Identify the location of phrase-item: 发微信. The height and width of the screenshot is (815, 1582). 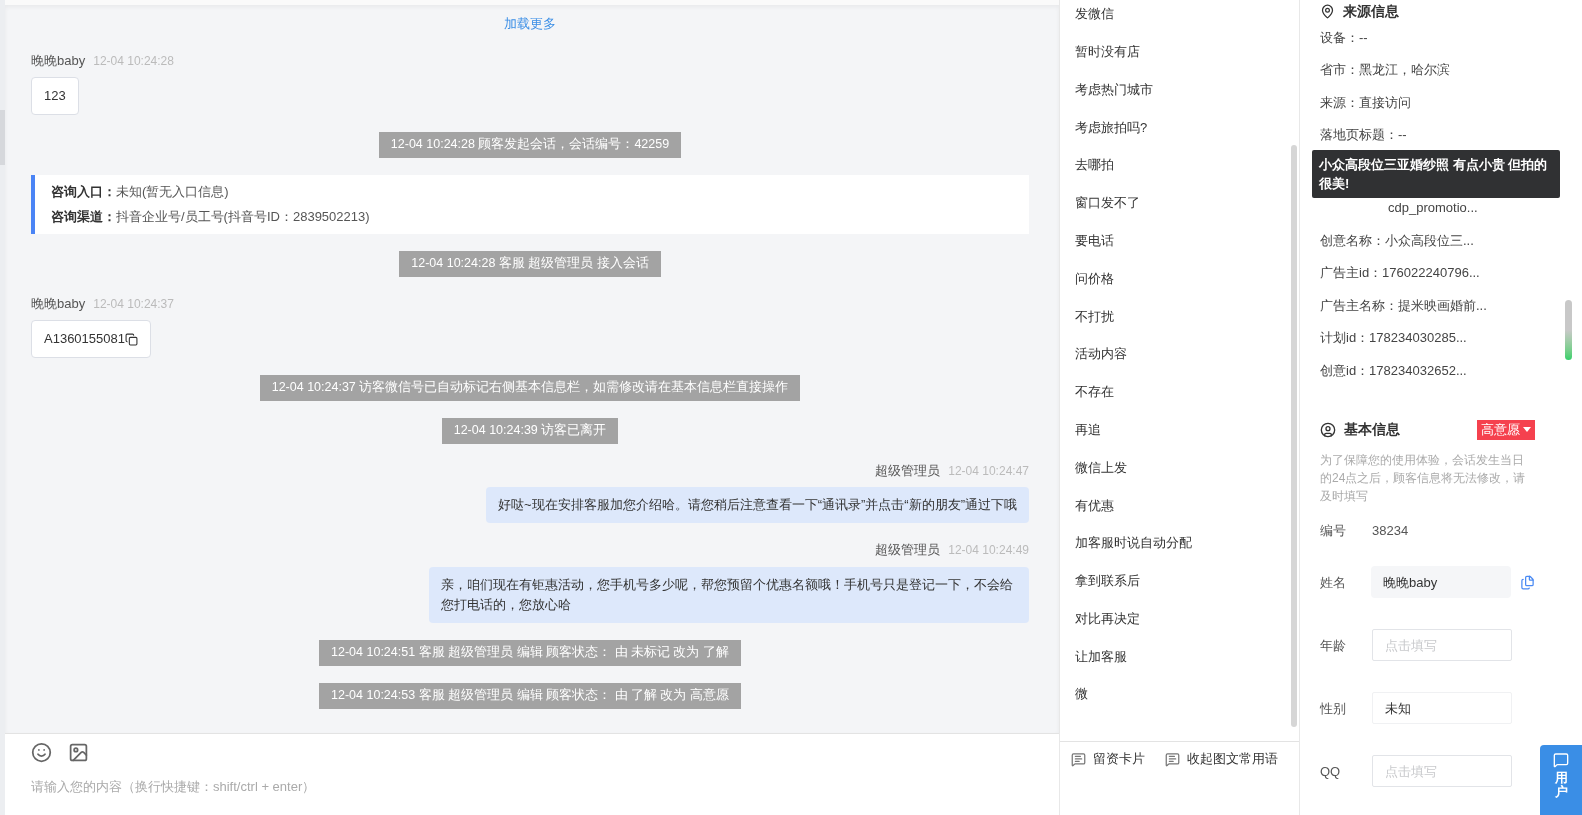
(1175, 16).